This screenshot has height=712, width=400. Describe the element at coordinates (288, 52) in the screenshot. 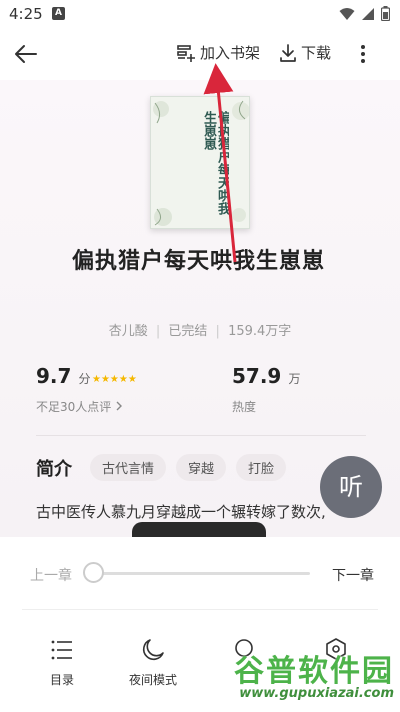

I see `download-icon` at that location.